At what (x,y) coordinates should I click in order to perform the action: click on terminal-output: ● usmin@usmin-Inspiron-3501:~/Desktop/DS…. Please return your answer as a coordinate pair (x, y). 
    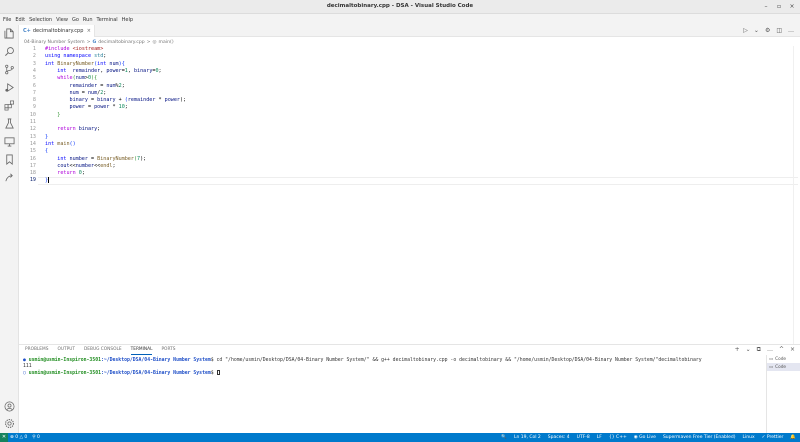
    Looking at the image, I should click on (393, 367).